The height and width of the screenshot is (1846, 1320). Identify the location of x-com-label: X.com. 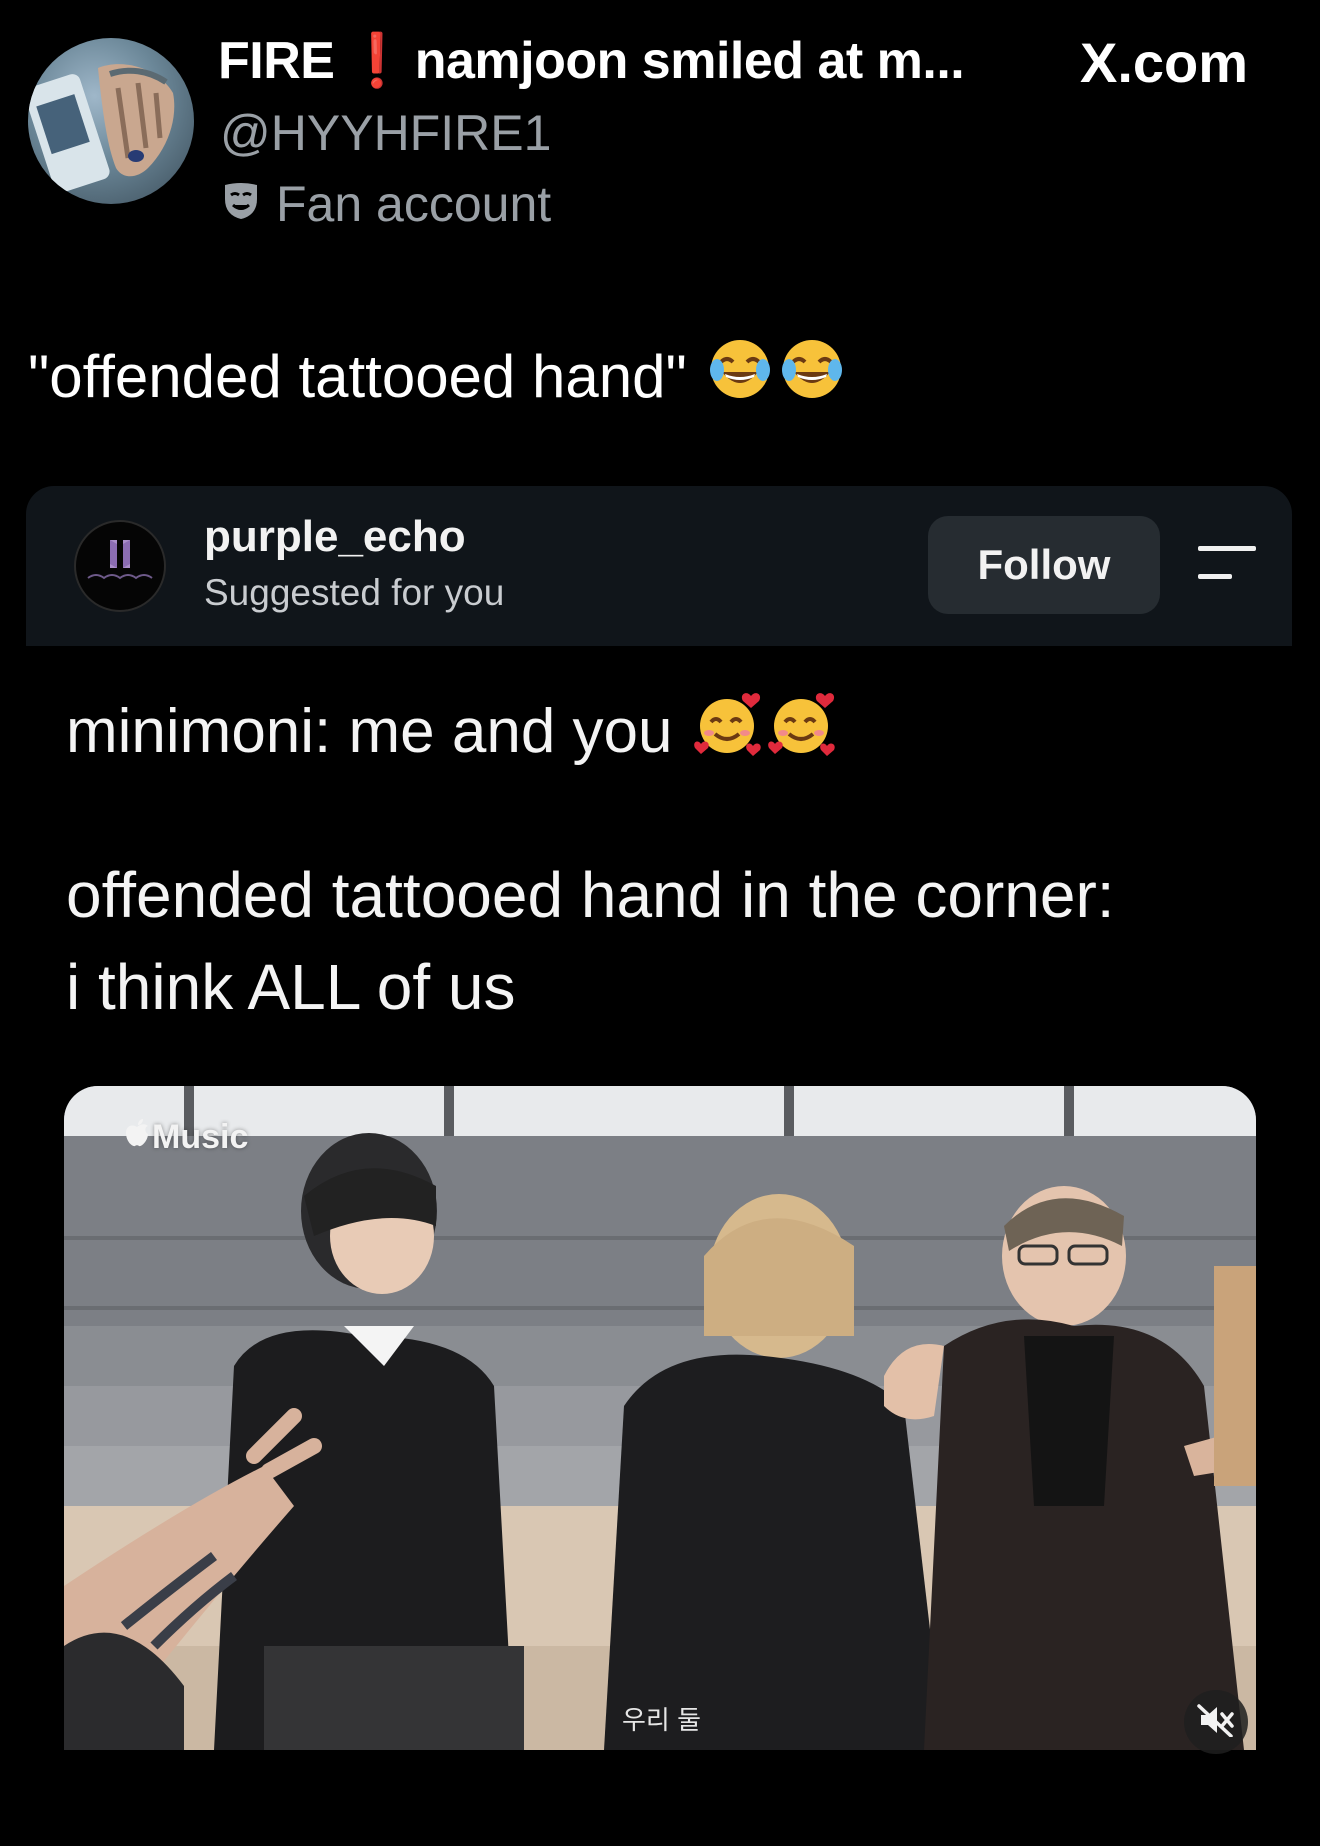
(1164, 62).